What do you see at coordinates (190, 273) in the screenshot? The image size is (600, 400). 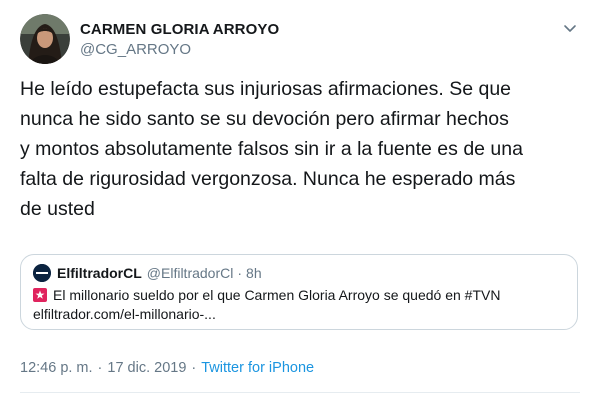 I see `quoted-author-handle: @ElfiltradorCl` at bounding box center [190, 273].